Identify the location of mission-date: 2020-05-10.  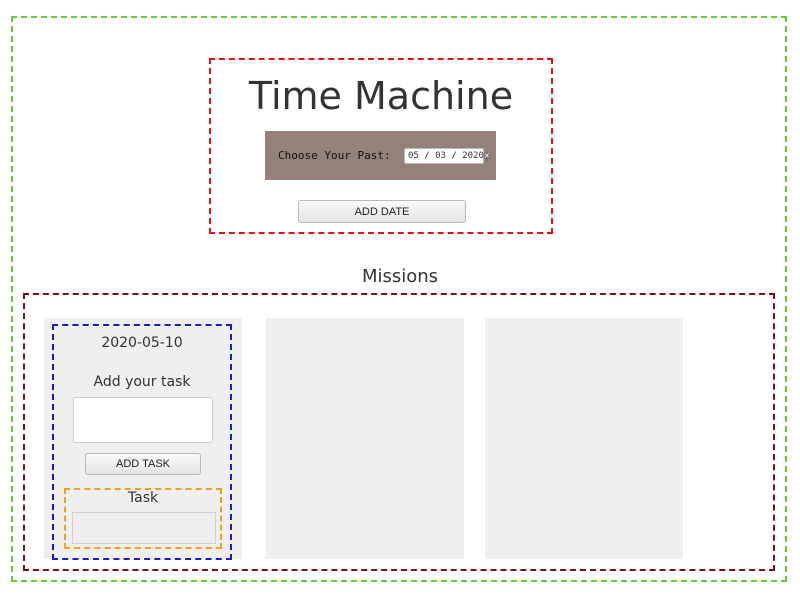
(142, 343).